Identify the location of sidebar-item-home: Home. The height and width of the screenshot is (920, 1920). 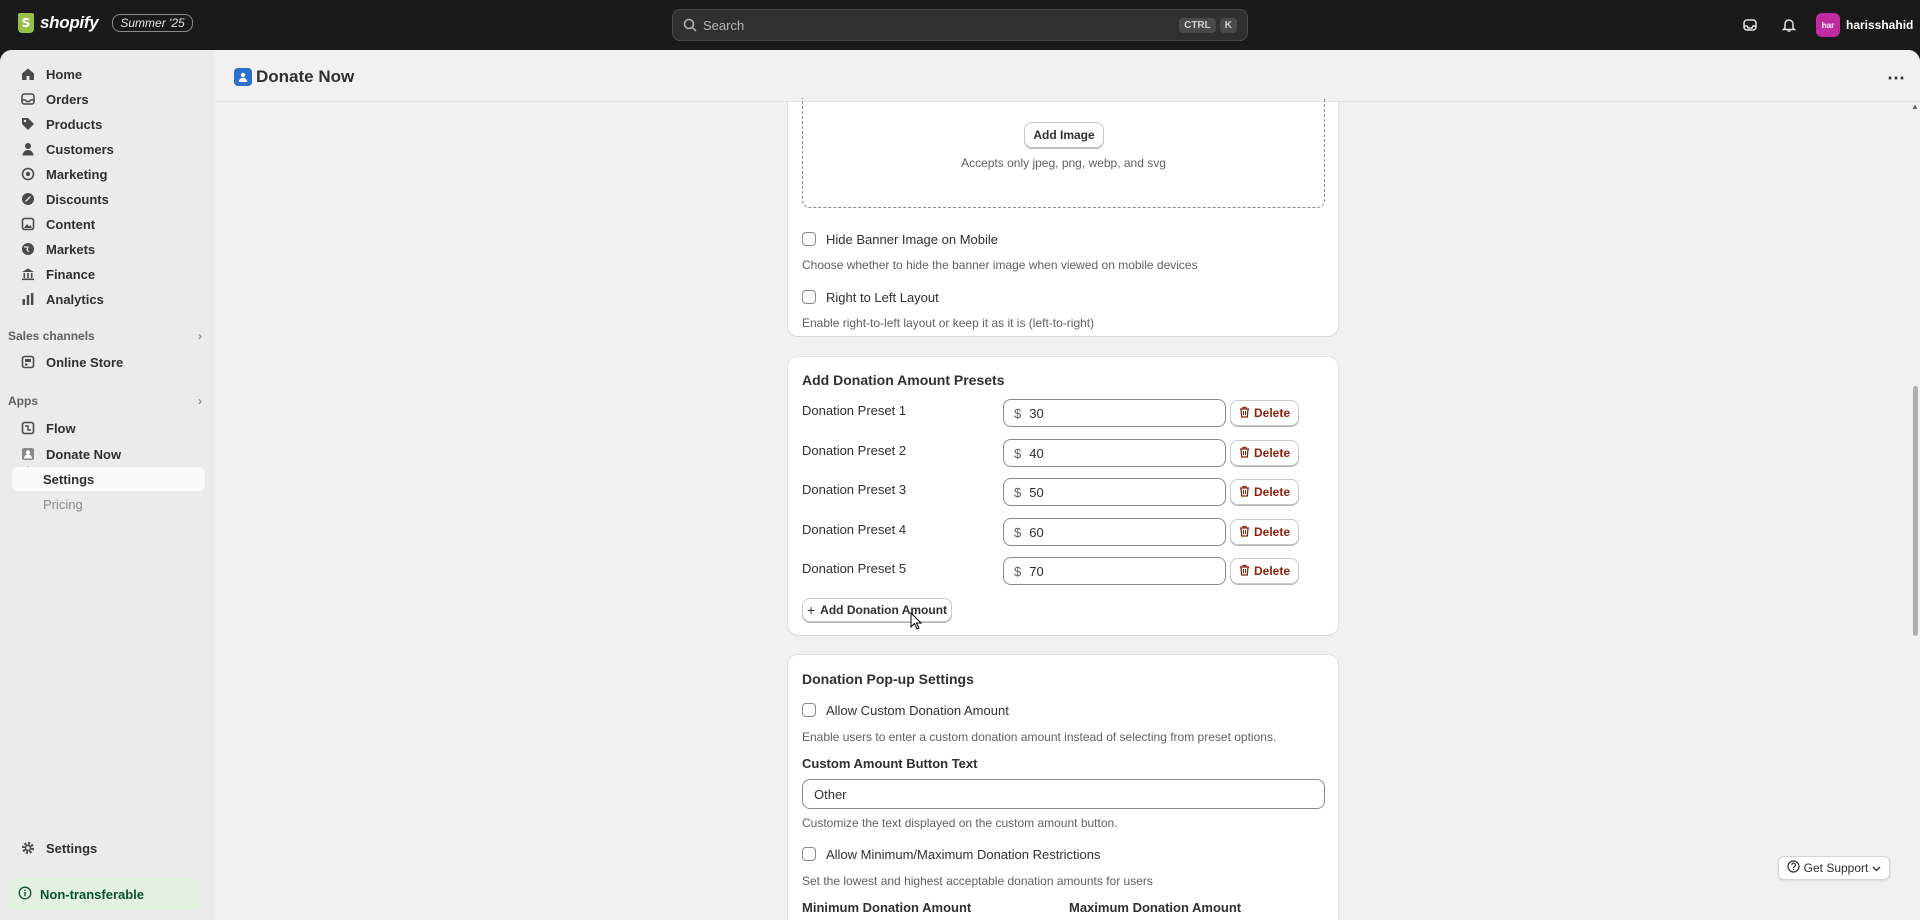
(108, 74).